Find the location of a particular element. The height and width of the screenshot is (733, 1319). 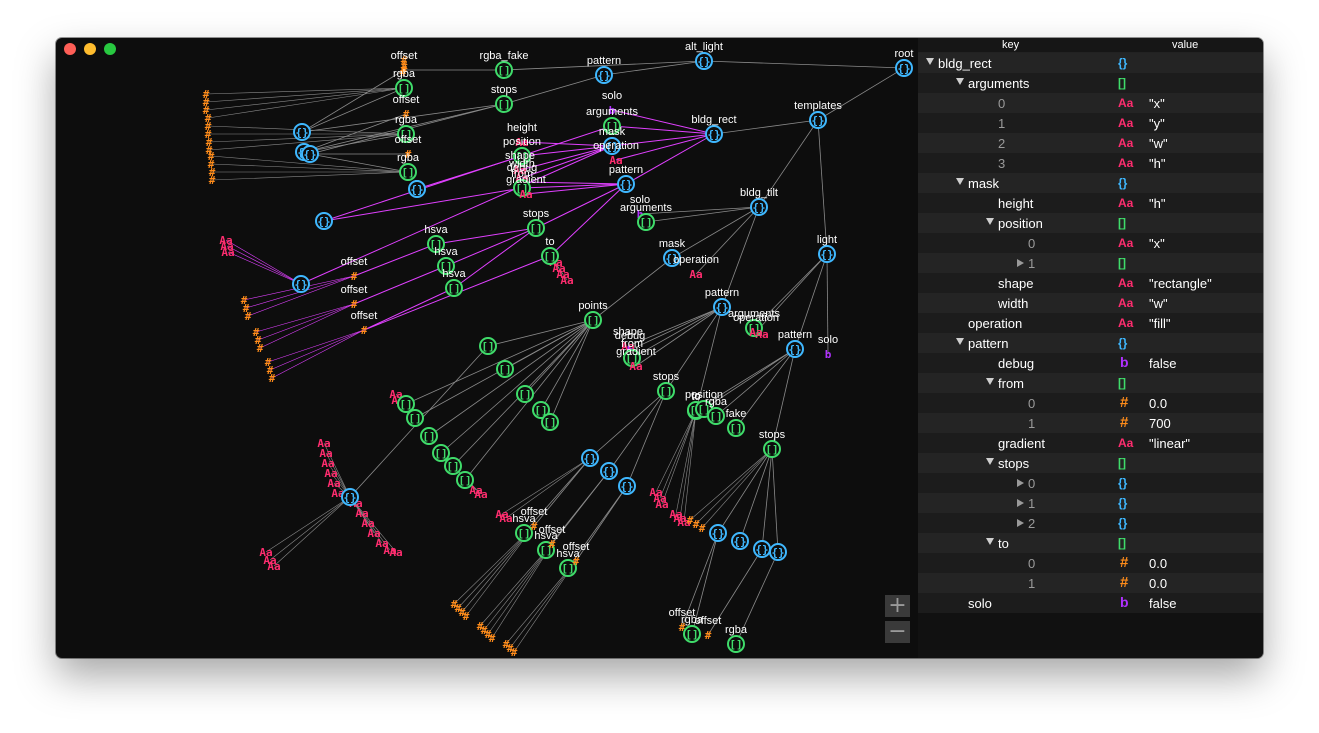

number-leaf-icon: # is located at coordinates (466, 616).